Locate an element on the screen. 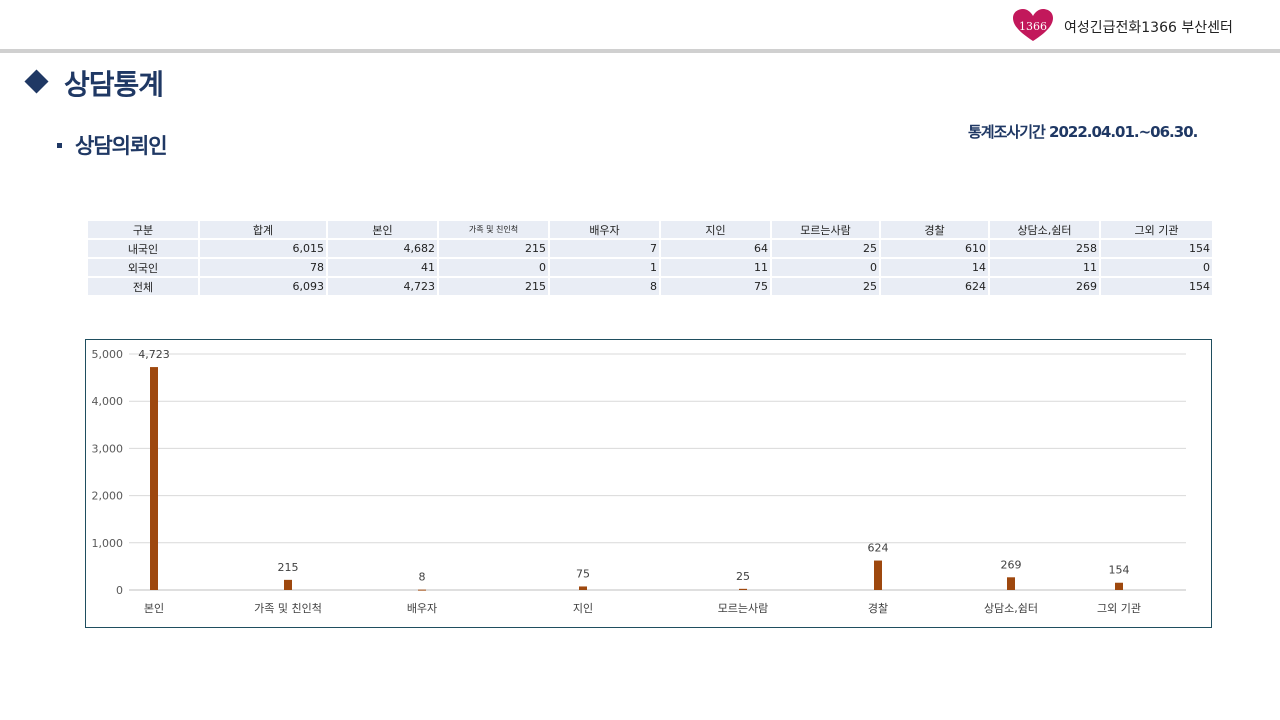 The image size is (1280, 720). x-tick-label: 경찰 is located at coordinates (878, 608).